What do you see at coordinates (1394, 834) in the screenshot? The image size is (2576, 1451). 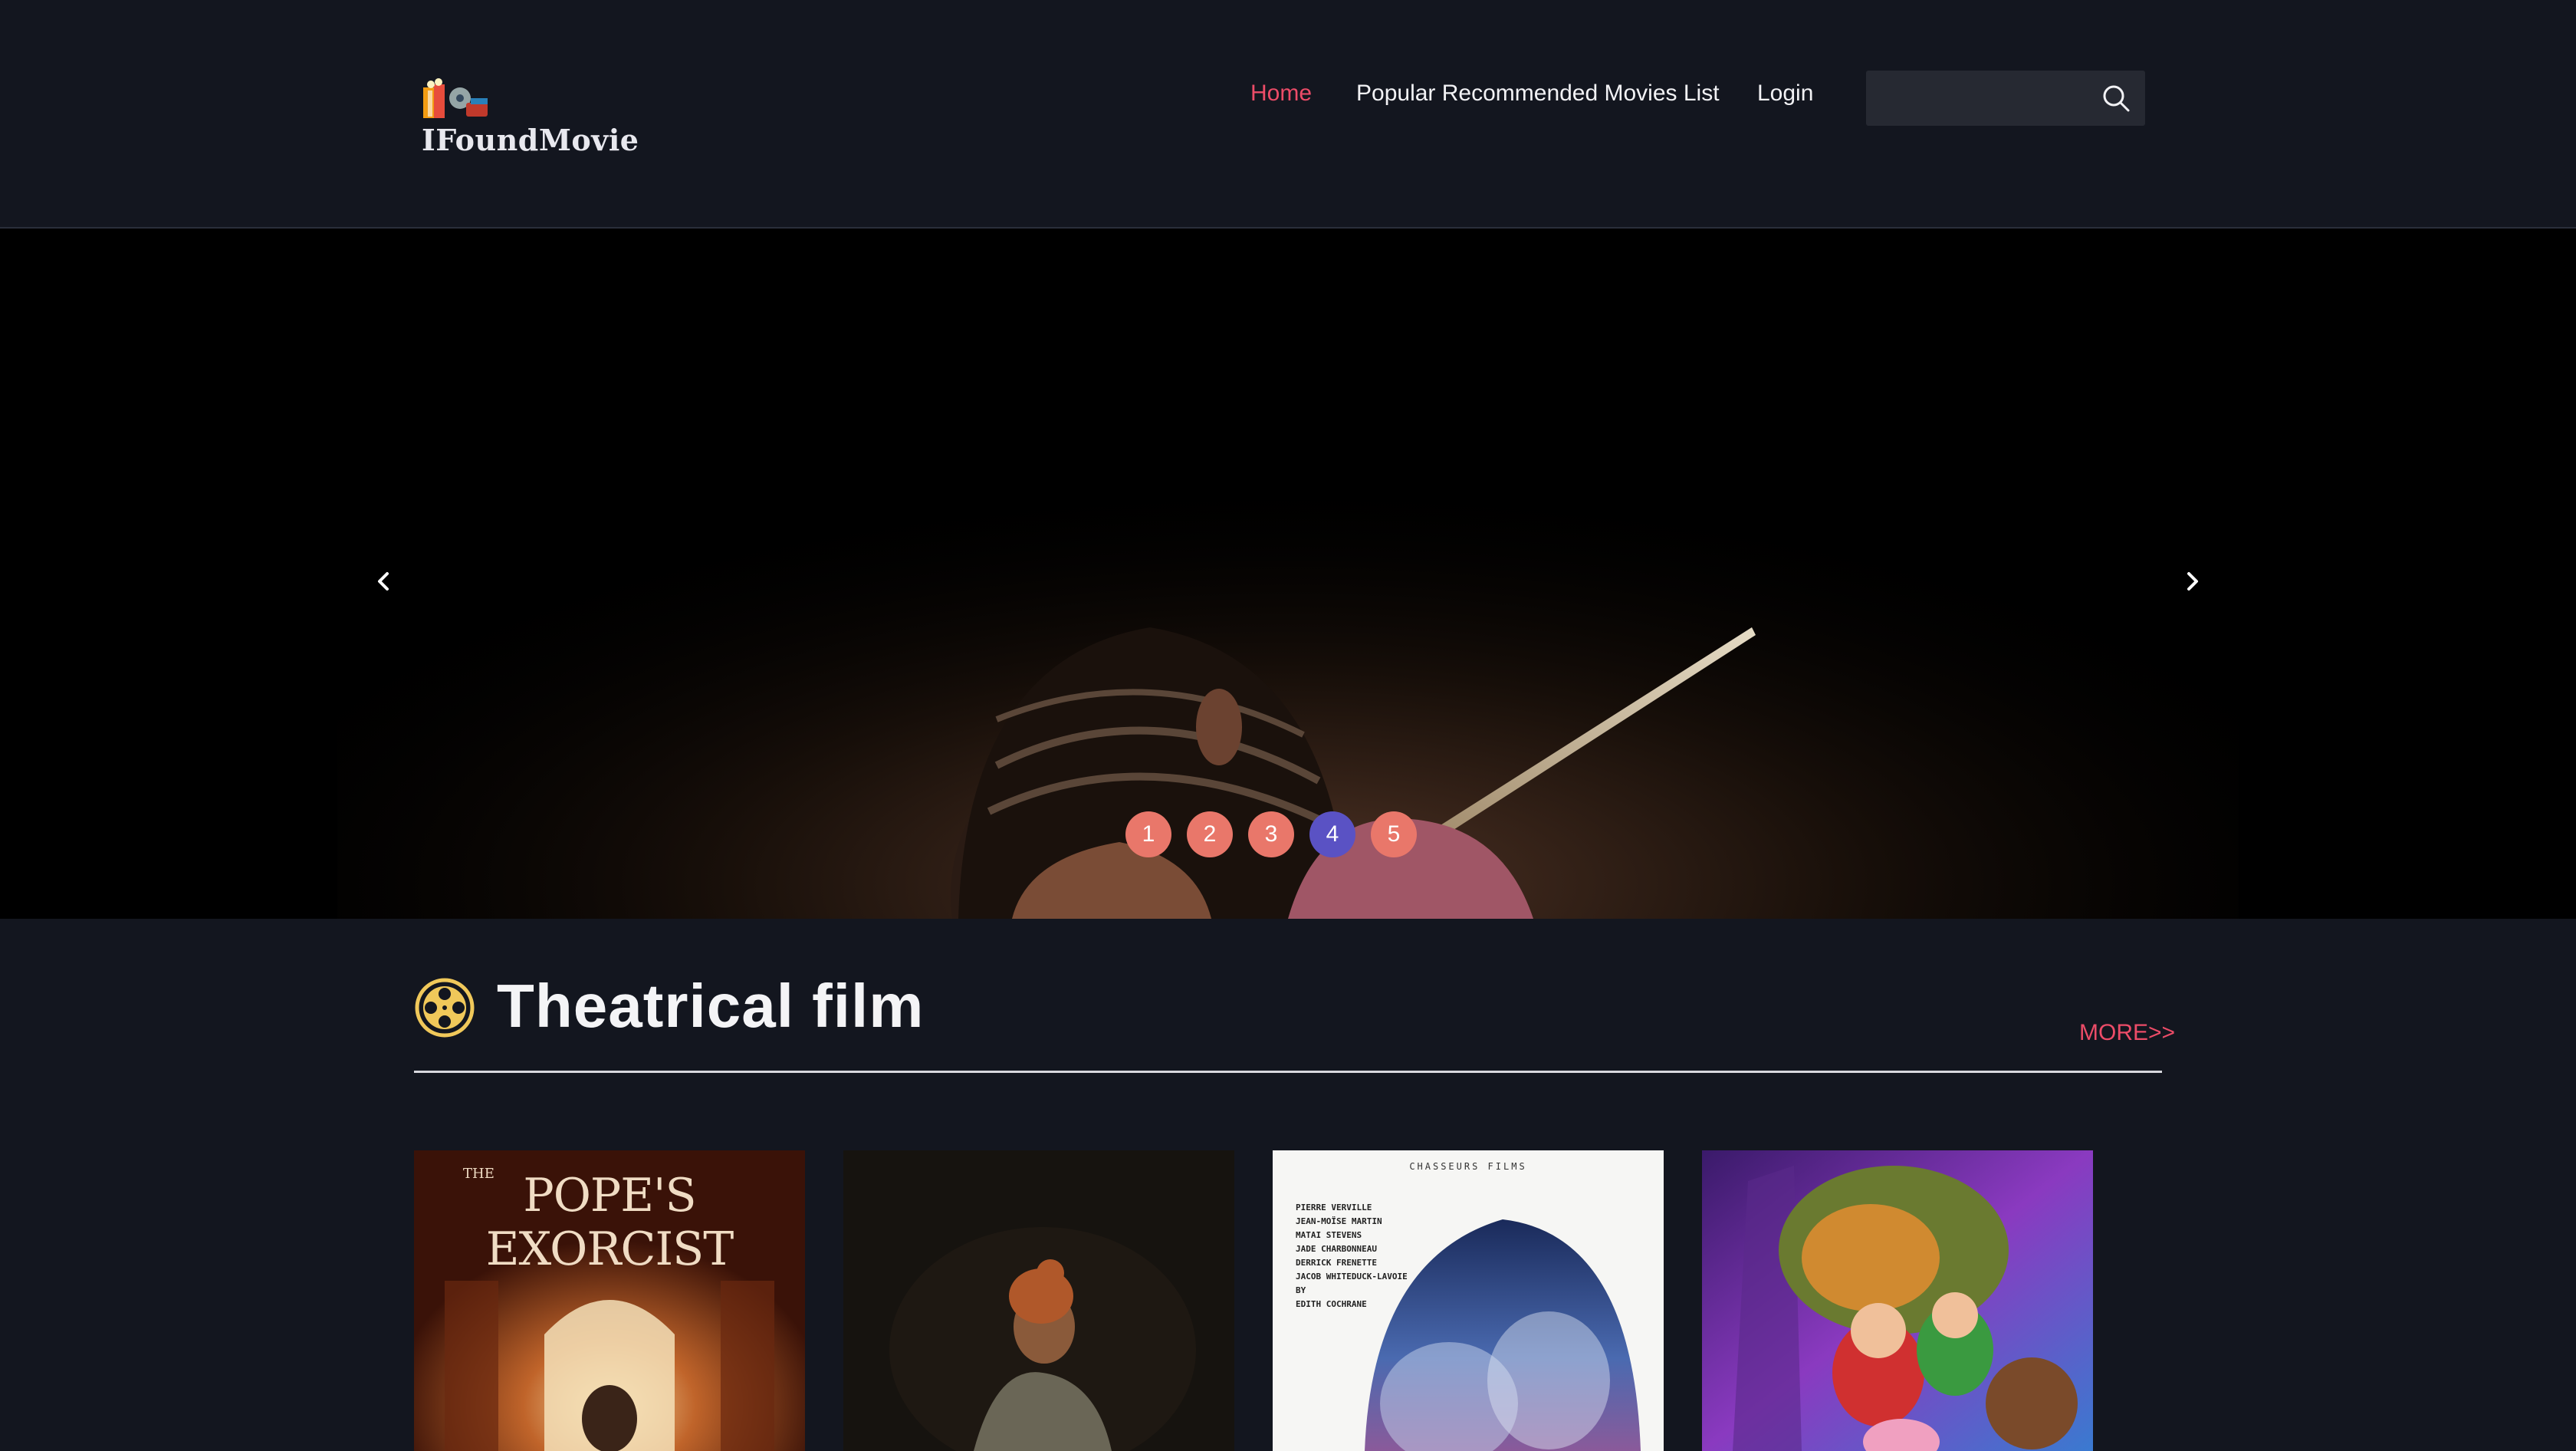 I see `carousel-dot-5: 5` at bounding box center [1394, 834].